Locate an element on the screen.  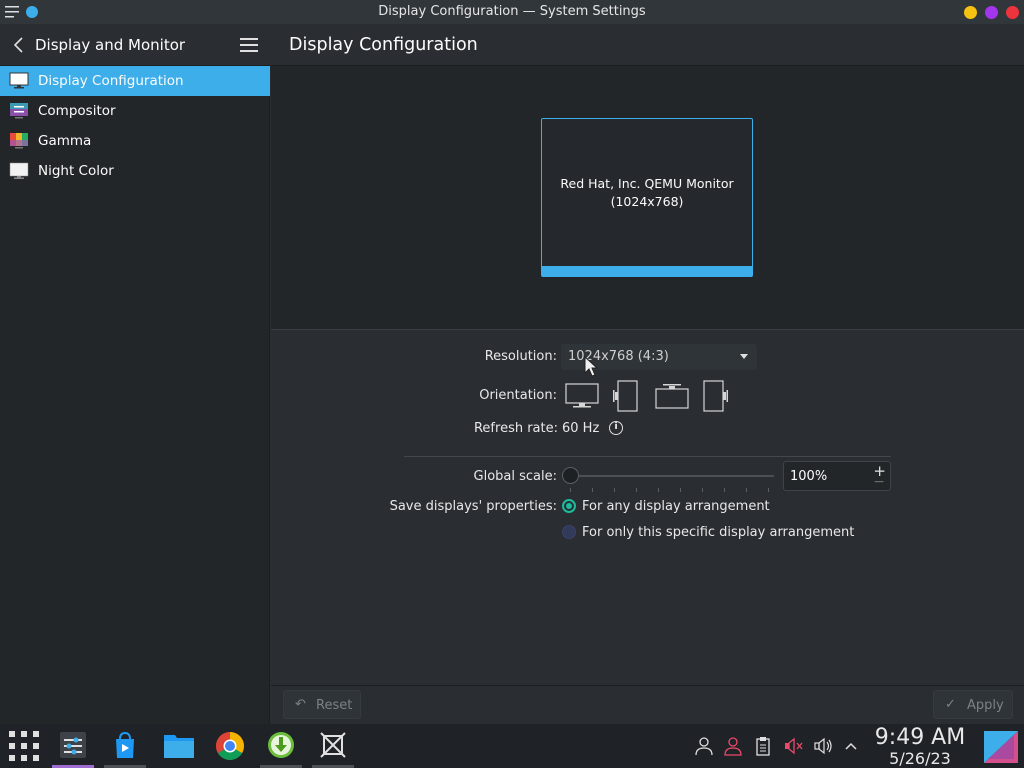
taskbar-chrome is located at coordinates (229, 746).